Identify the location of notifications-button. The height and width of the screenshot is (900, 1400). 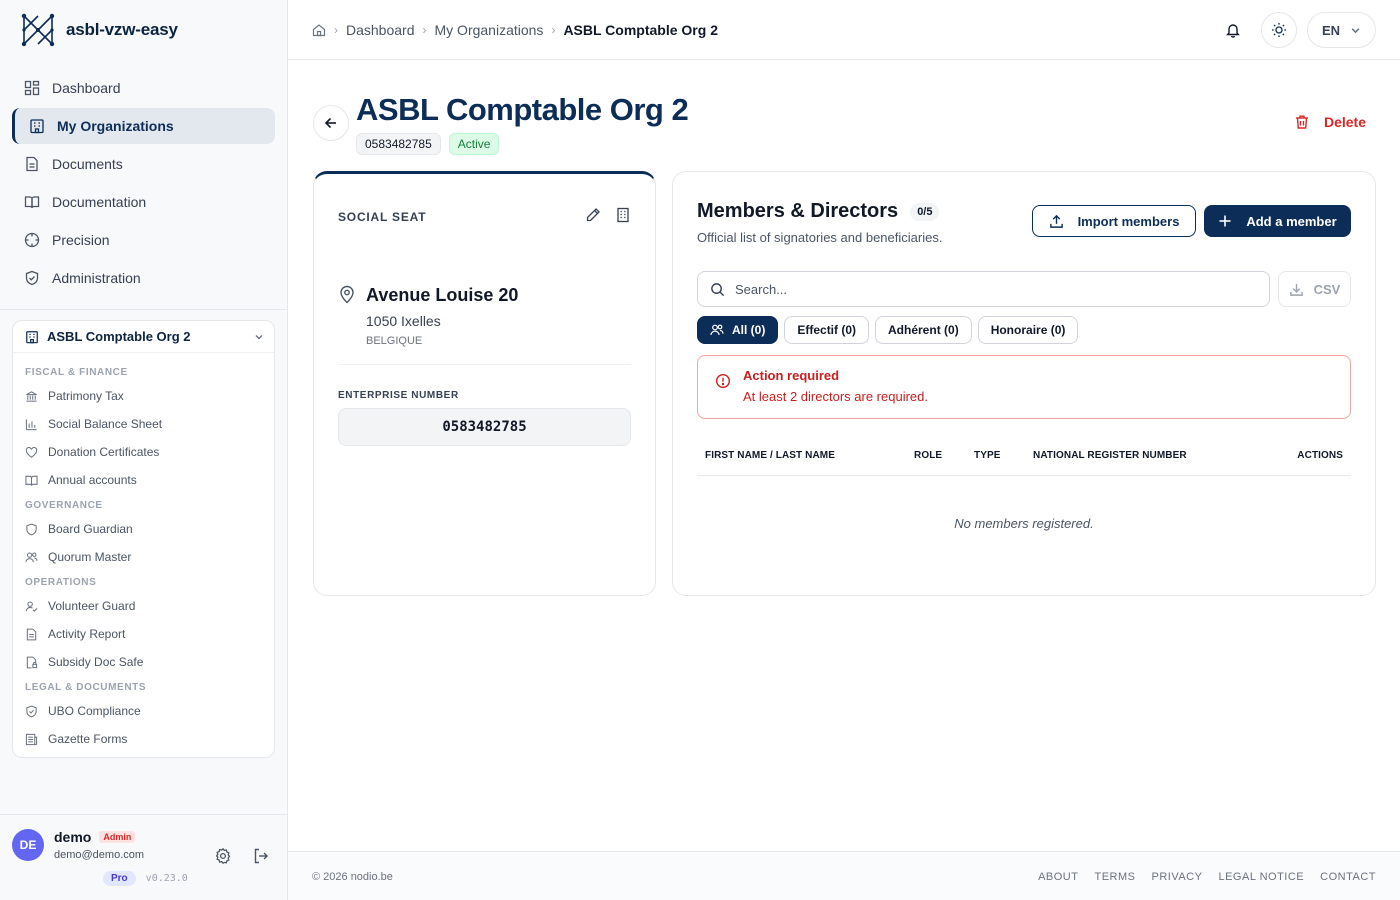
(1233, 30).